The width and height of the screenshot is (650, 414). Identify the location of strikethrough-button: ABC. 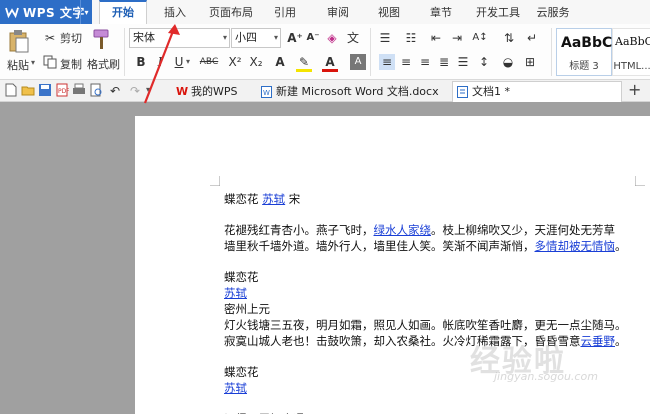
(209, 62).